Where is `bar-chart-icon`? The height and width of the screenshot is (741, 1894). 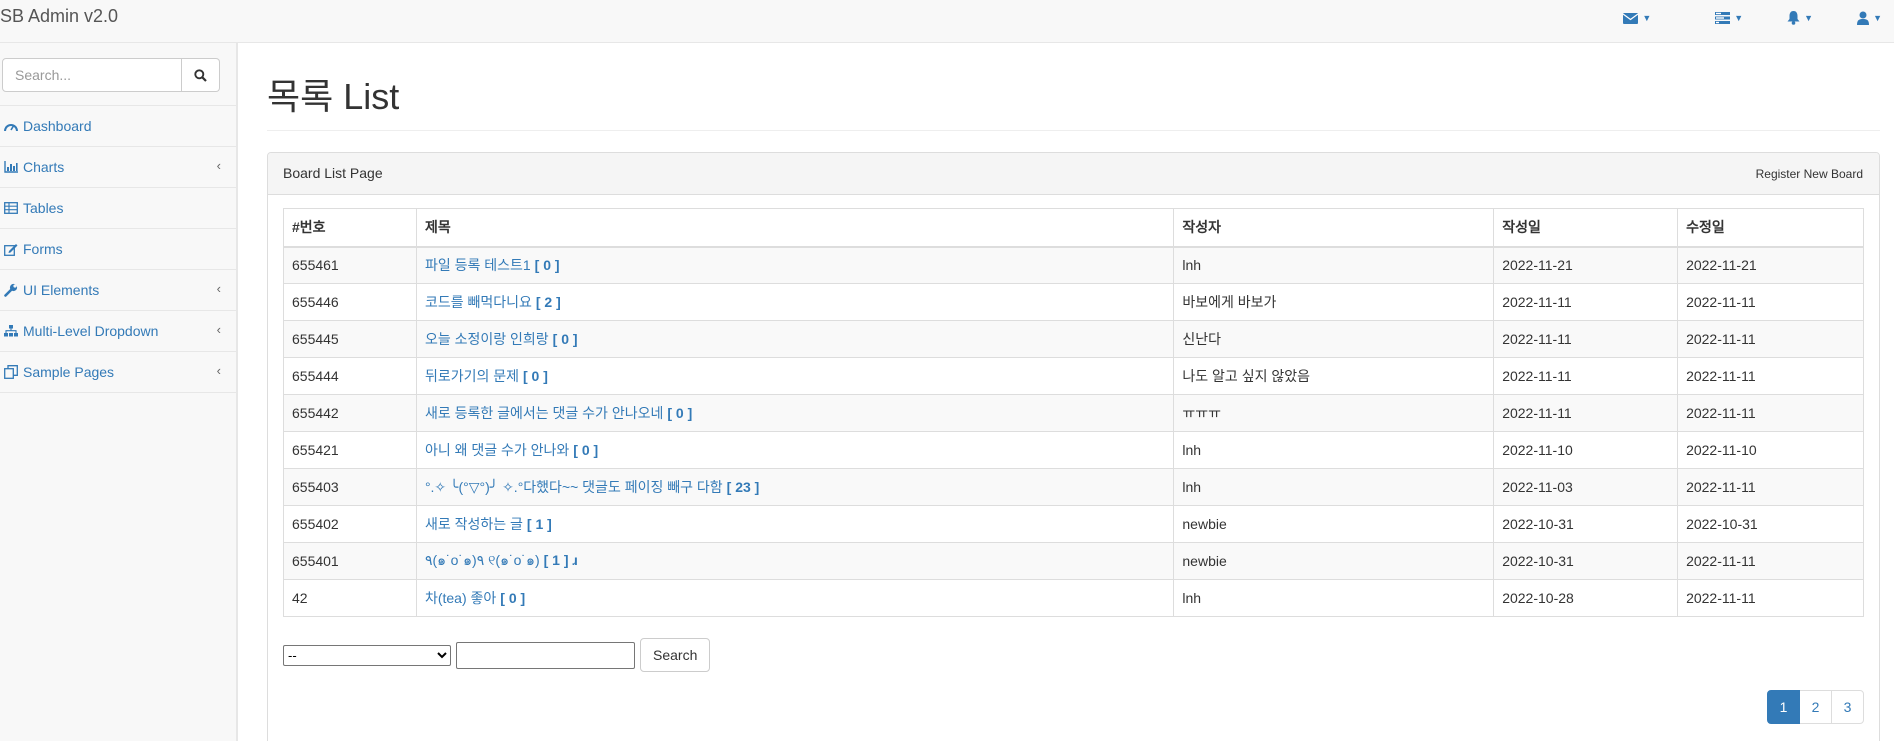
bar-chart-icon is located at coordinates (11, 167).